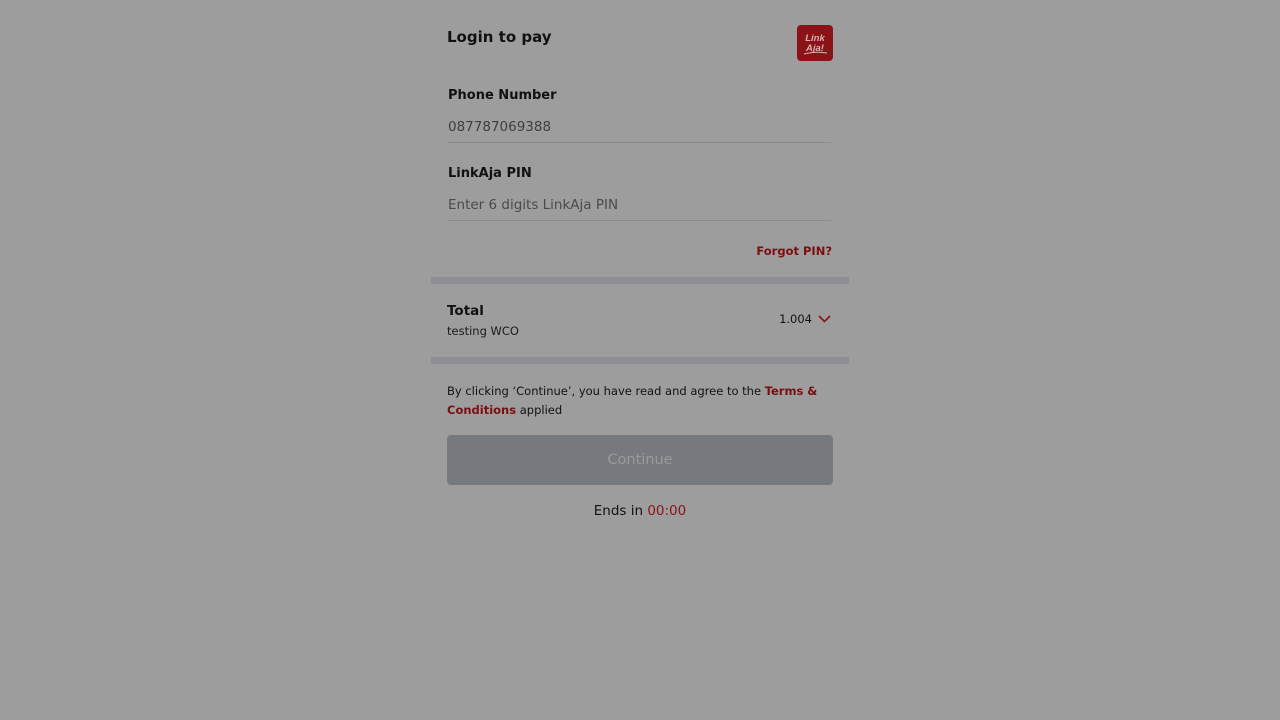 This screenshot has height=720, width=1280. I want to click on phone-number-field, so click(639, 127).